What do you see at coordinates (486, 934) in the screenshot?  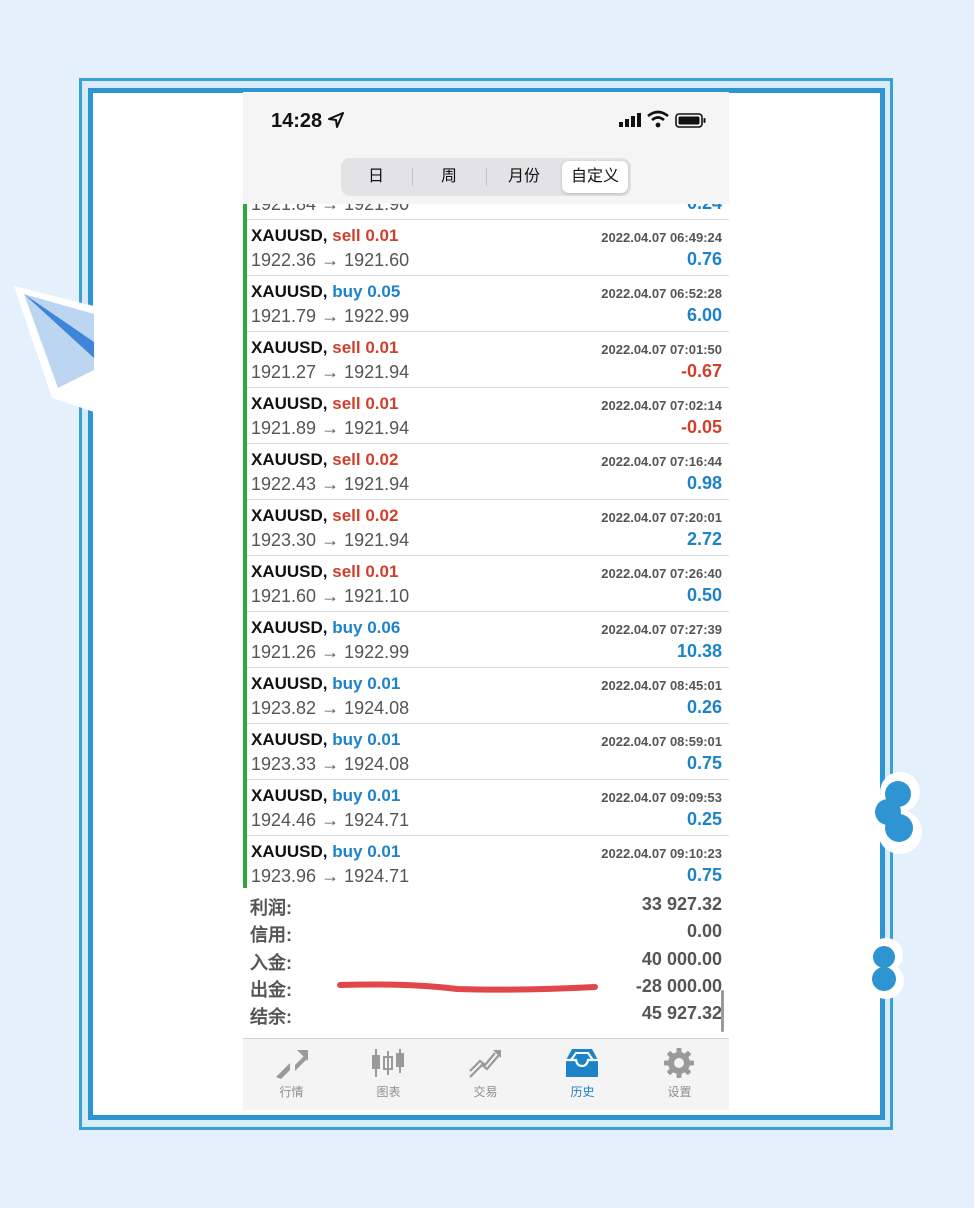 I see `summary-row-credit: 信用: 0.00` at bounding box center [486, 934].